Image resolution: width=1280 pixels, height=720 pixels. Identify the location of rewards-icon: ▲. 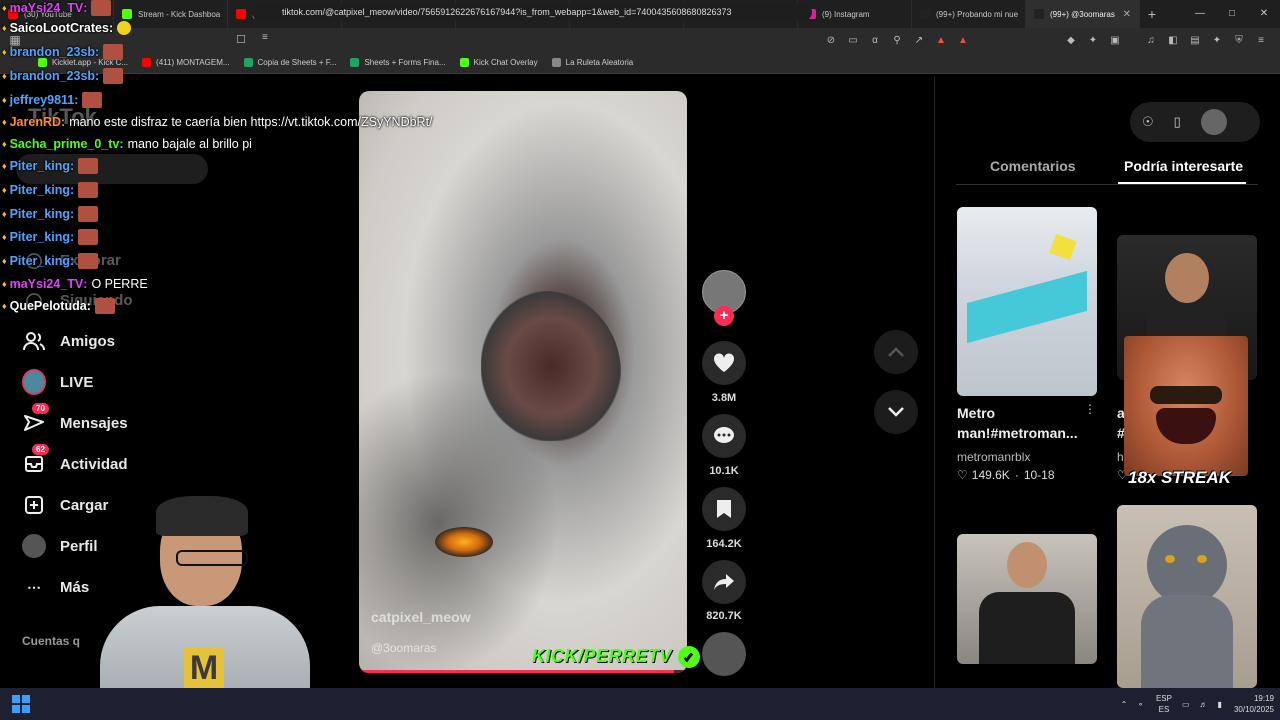
(963, 40).